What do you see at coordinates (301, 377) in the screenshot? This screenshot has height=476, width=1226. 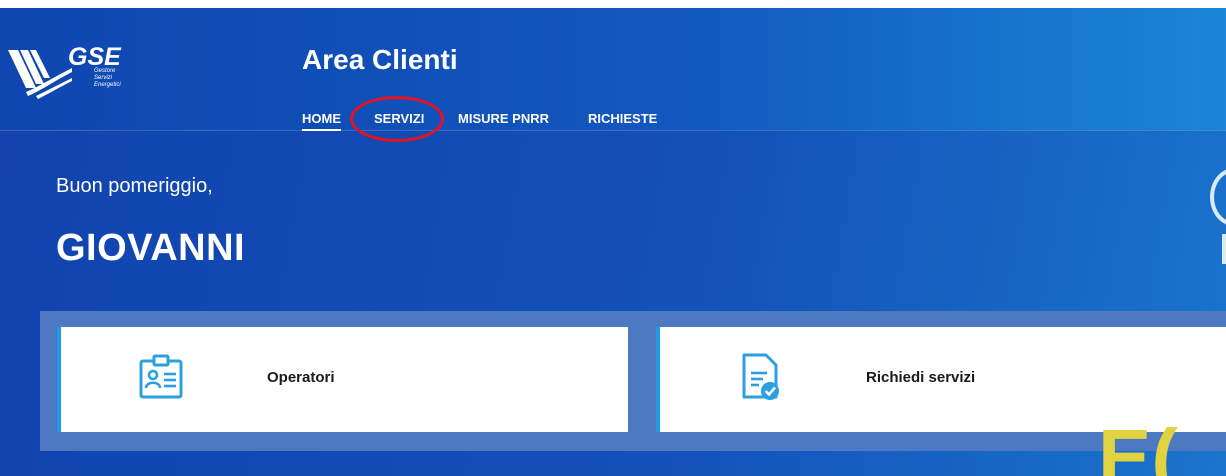 I see `card-operatori-label: Operatori` at bounding box center [301, 377].